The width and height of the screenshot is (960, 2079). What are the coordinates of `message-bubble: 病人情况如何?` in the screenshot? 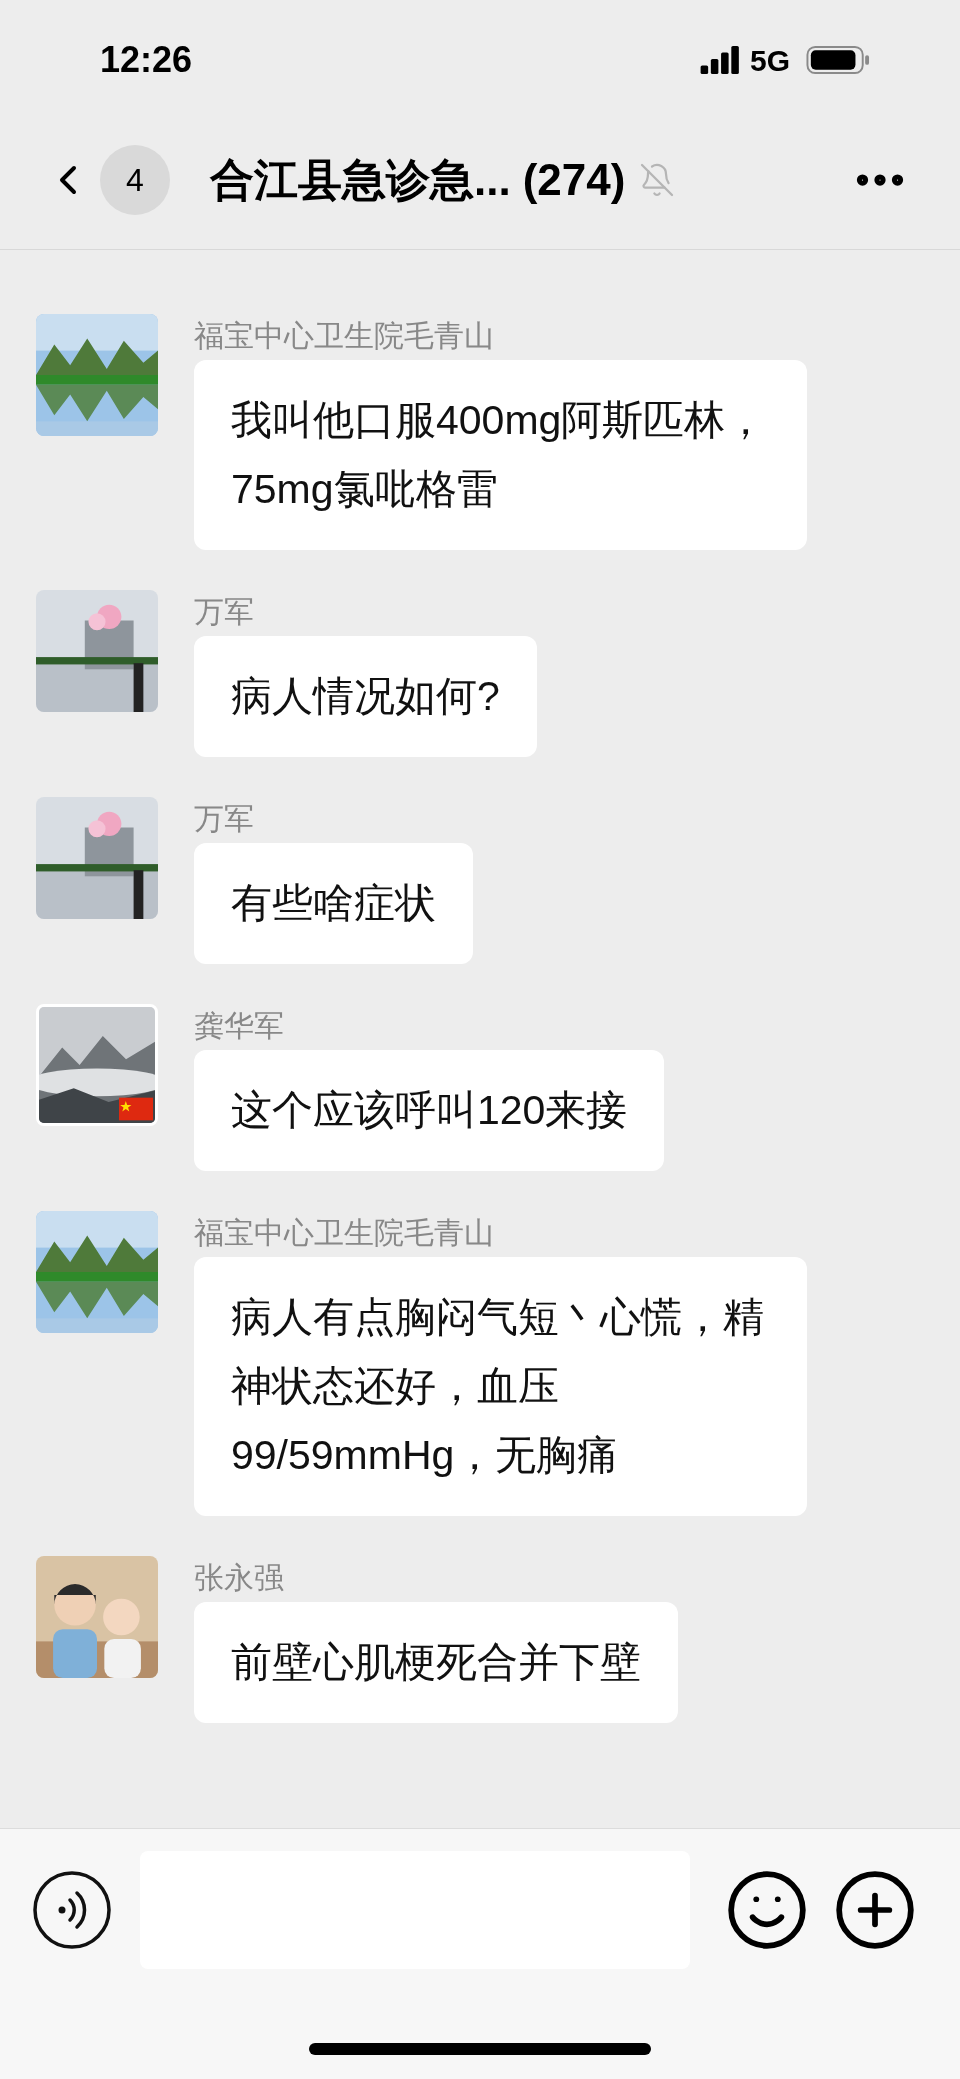 It's located at (365, 696).